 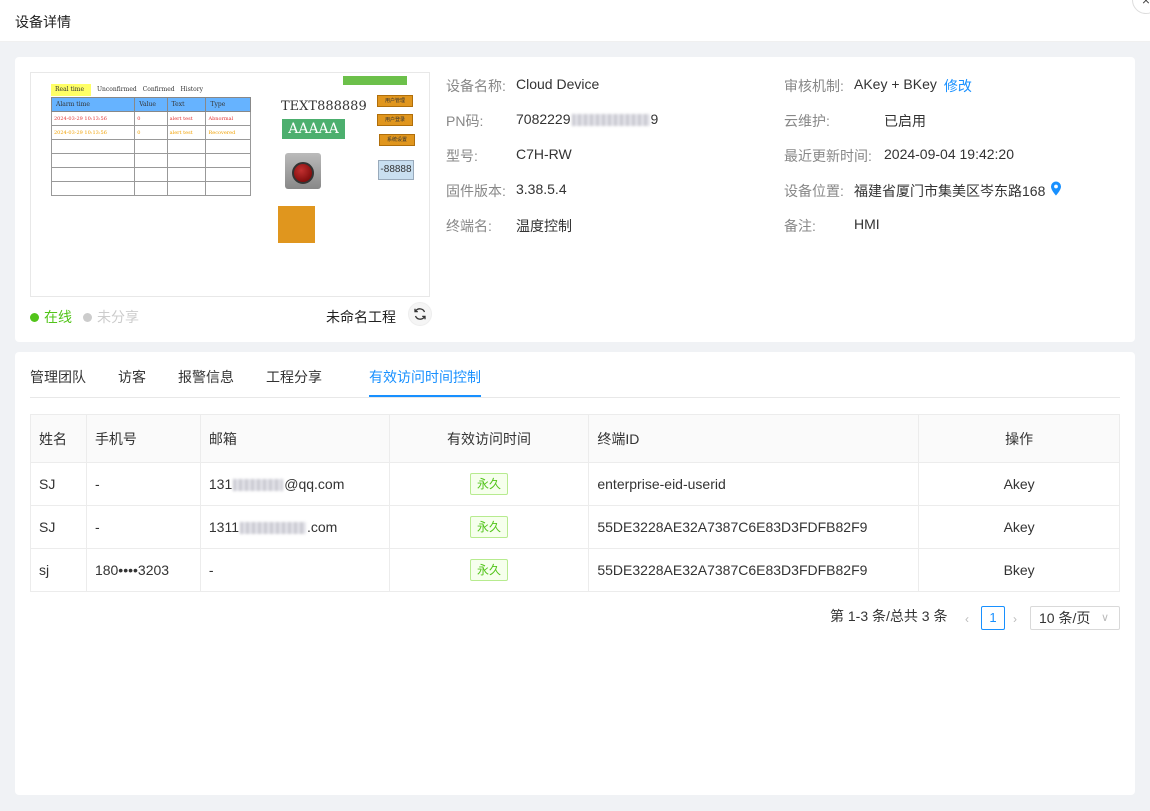 What do you see at coordinates (93, 104) in the screenshot?
I see `preview-header-cell: Alarm time` at bounding box center [93, 104].